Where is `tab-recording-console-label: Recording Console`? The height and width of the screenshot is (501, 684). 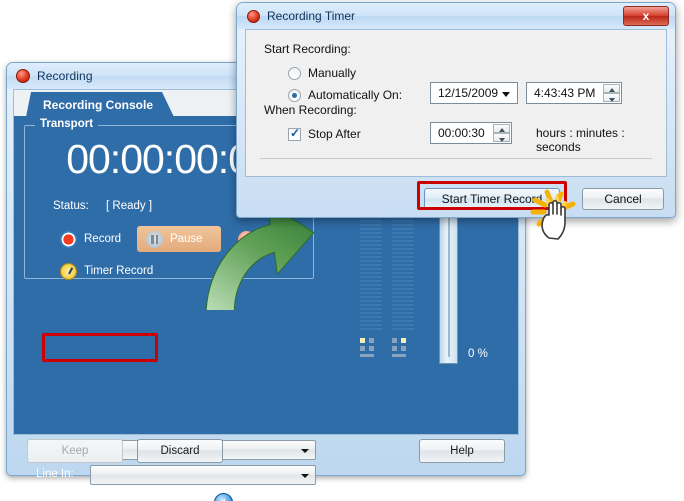
tab-recording-console-label: Recording Console is located at coordinates (97, 104).